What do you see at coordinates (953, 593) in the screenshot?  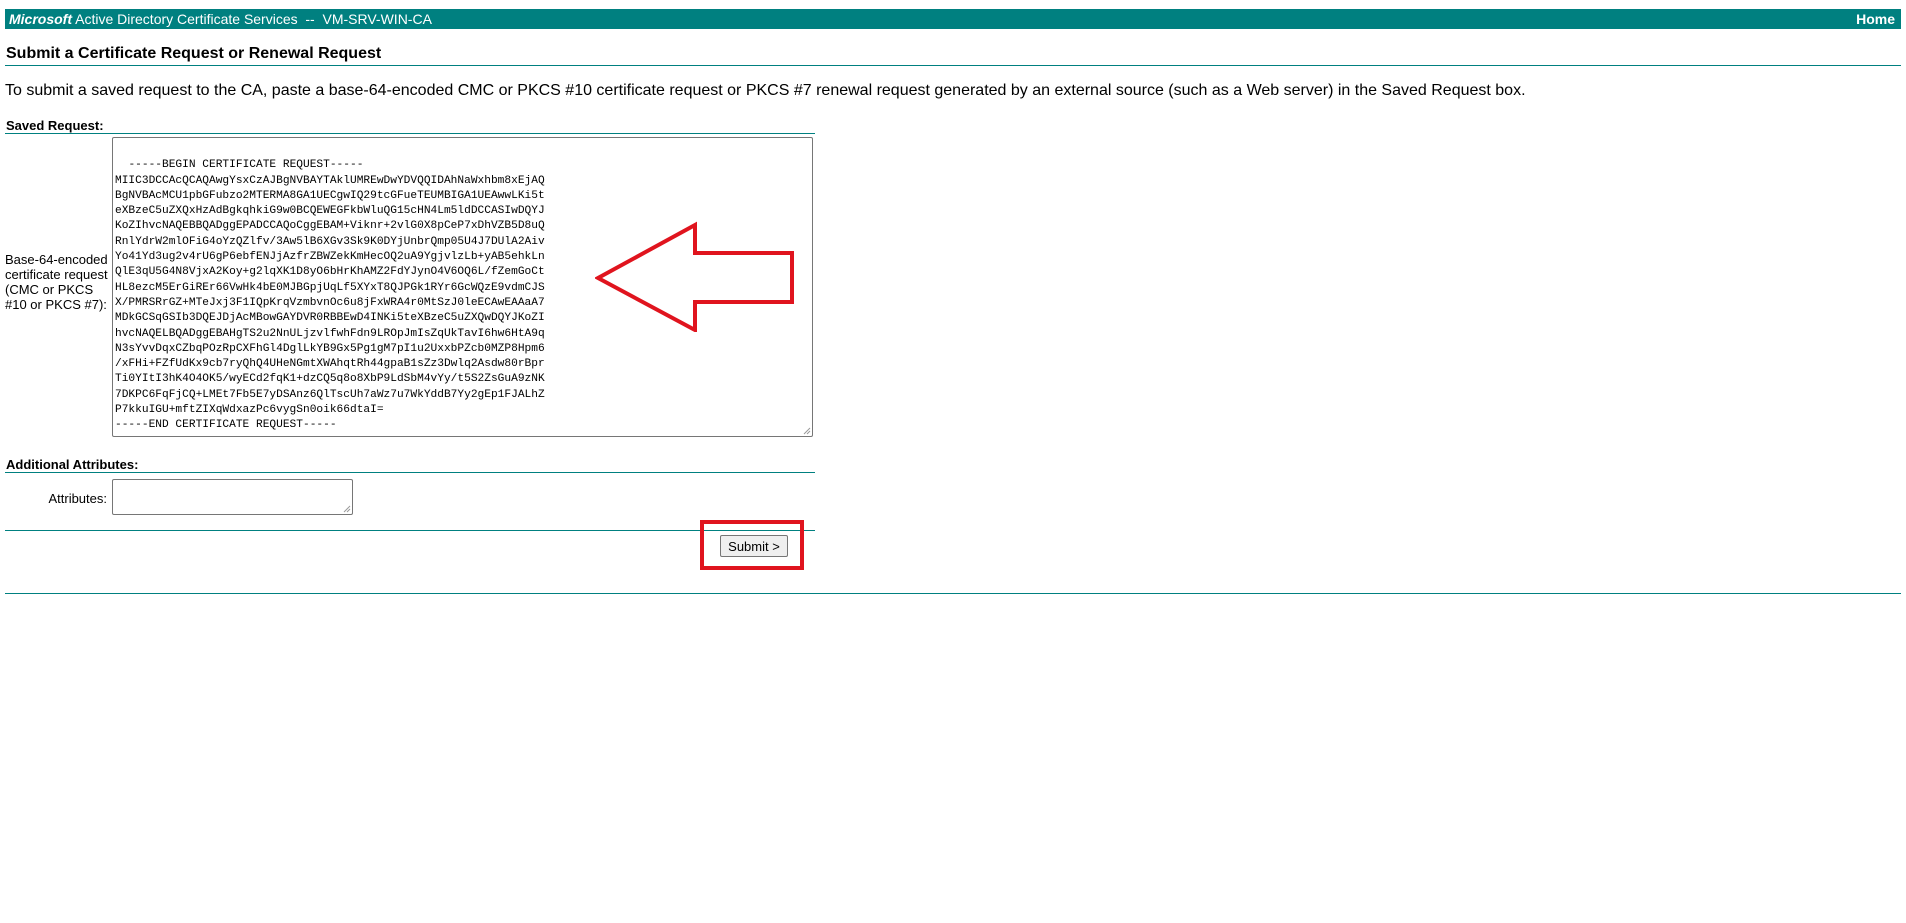 I see `footer-divider` at bounding box center [953, 593].